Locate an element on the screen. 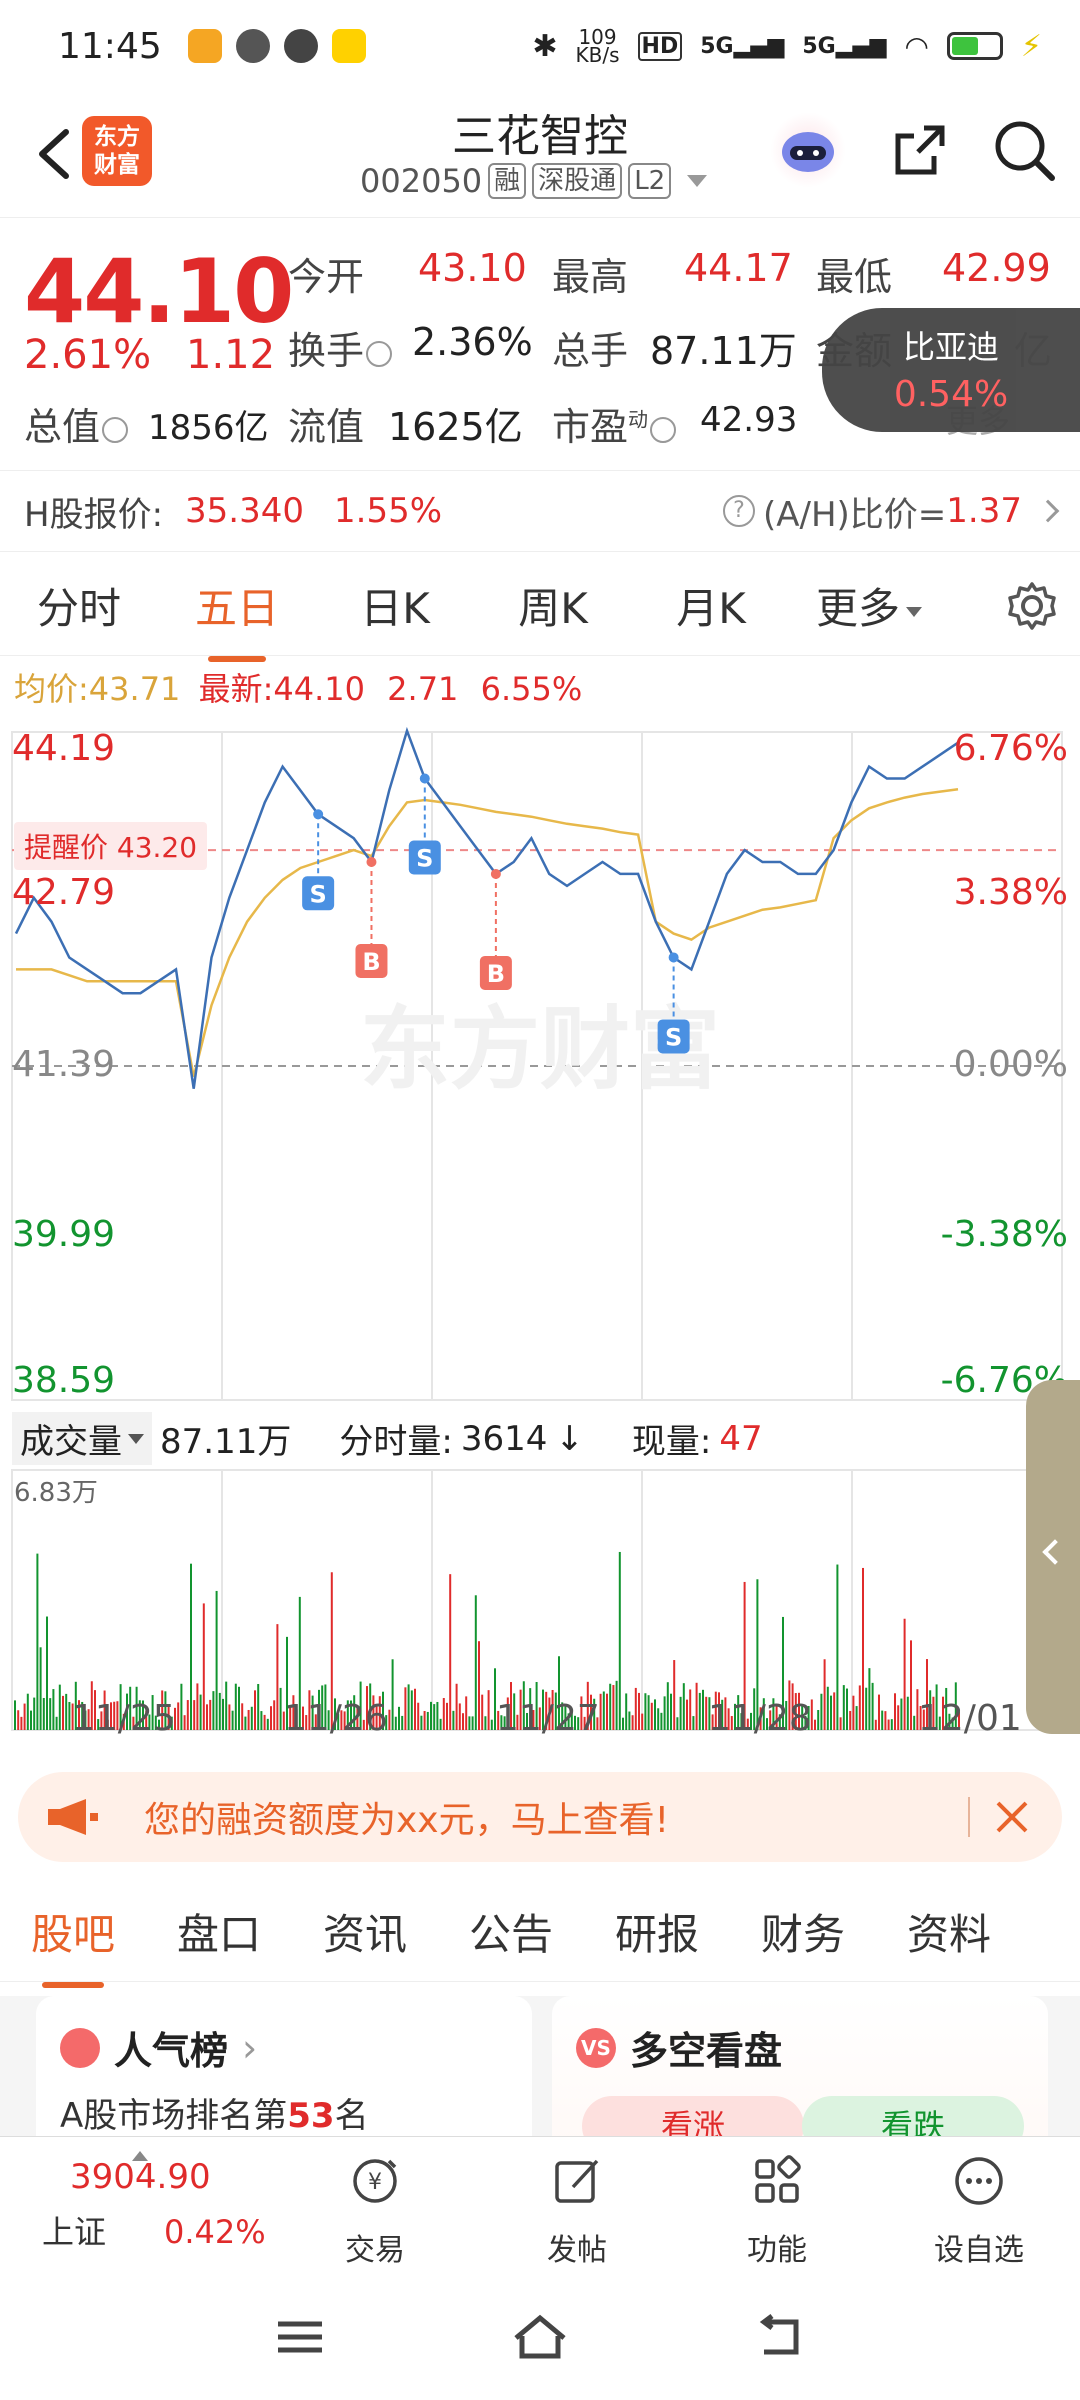  promo-text: 您的融资额度为xx元，马上查看! is located at coordinates (407, 1820).